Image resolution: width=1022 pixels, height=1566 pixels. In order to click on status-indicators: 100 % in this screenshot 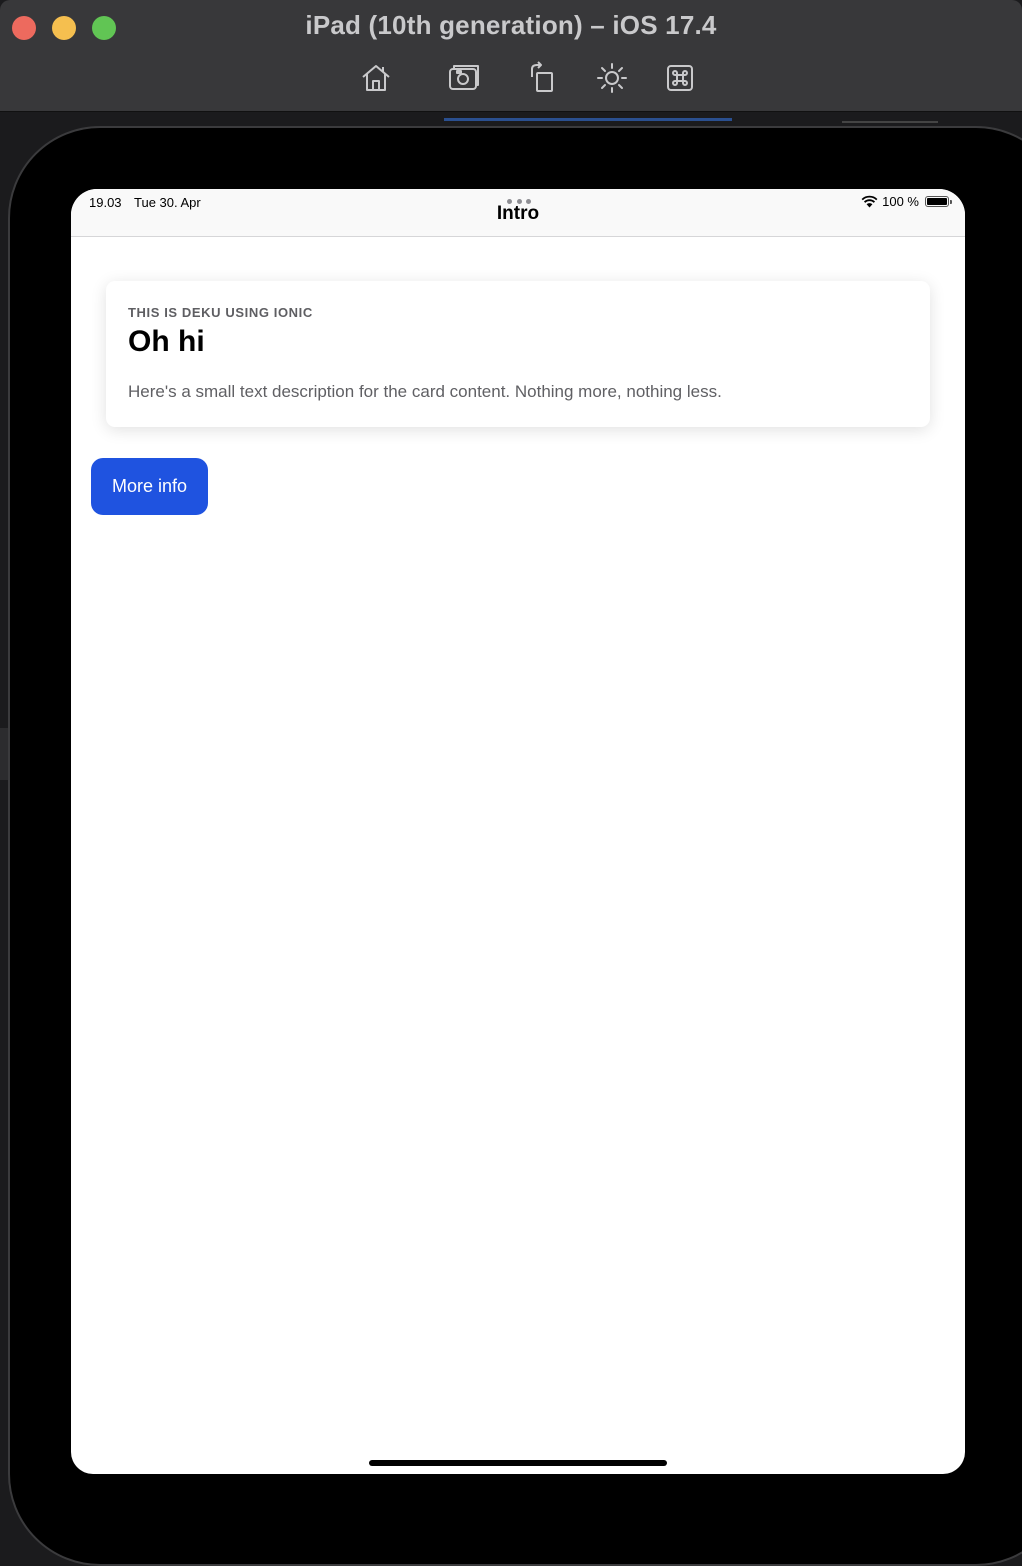, I will do `click(906, 201)`.